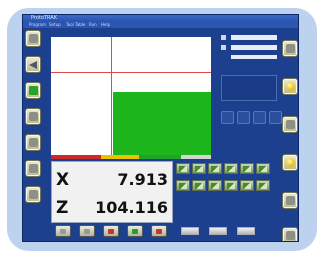 The image size is (324, 259). What do you see at coordinates (131, 207) in the screenshot?
I see `z-axis-value: 104.116` at bounding box center [131, 207].